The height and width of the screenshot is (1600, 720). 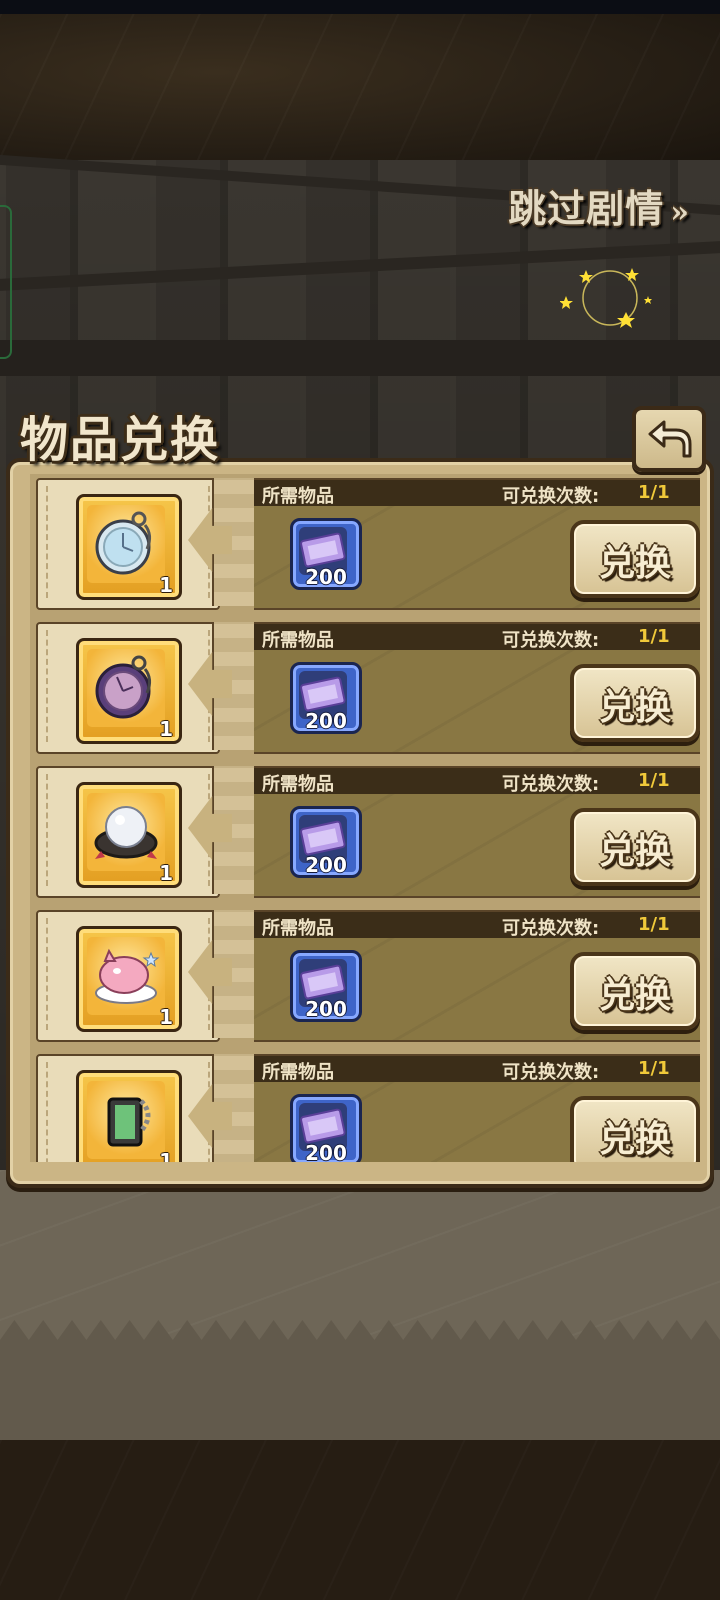 What do you see at coordinates (120, 440) in the screenshot?
I see `panel-title: 物品兑换` at bounding box center [120, 440].